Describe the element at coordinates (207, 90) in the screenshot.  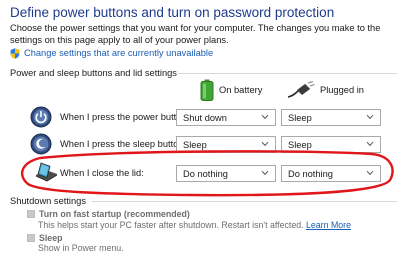
I see `battery-icon` at that location.